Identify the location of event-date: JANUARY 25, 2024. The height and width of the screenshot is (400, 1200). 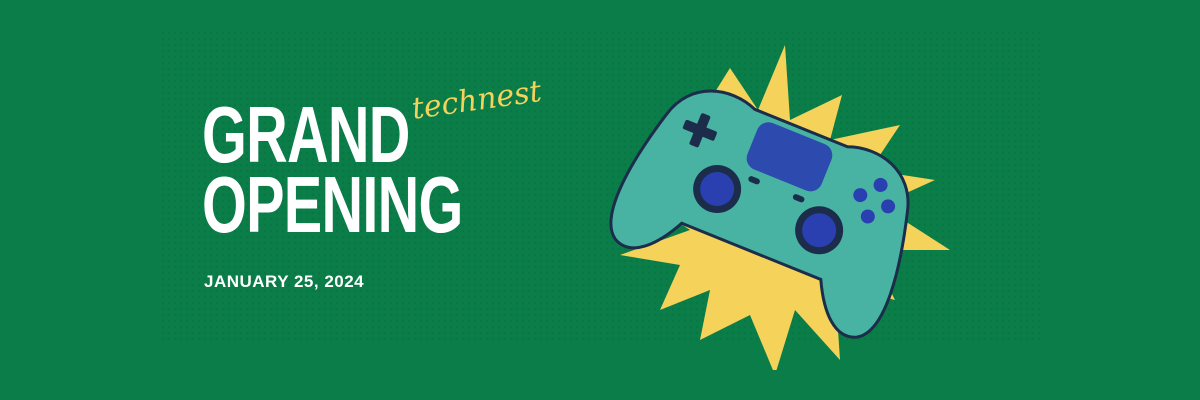
(284, 281).